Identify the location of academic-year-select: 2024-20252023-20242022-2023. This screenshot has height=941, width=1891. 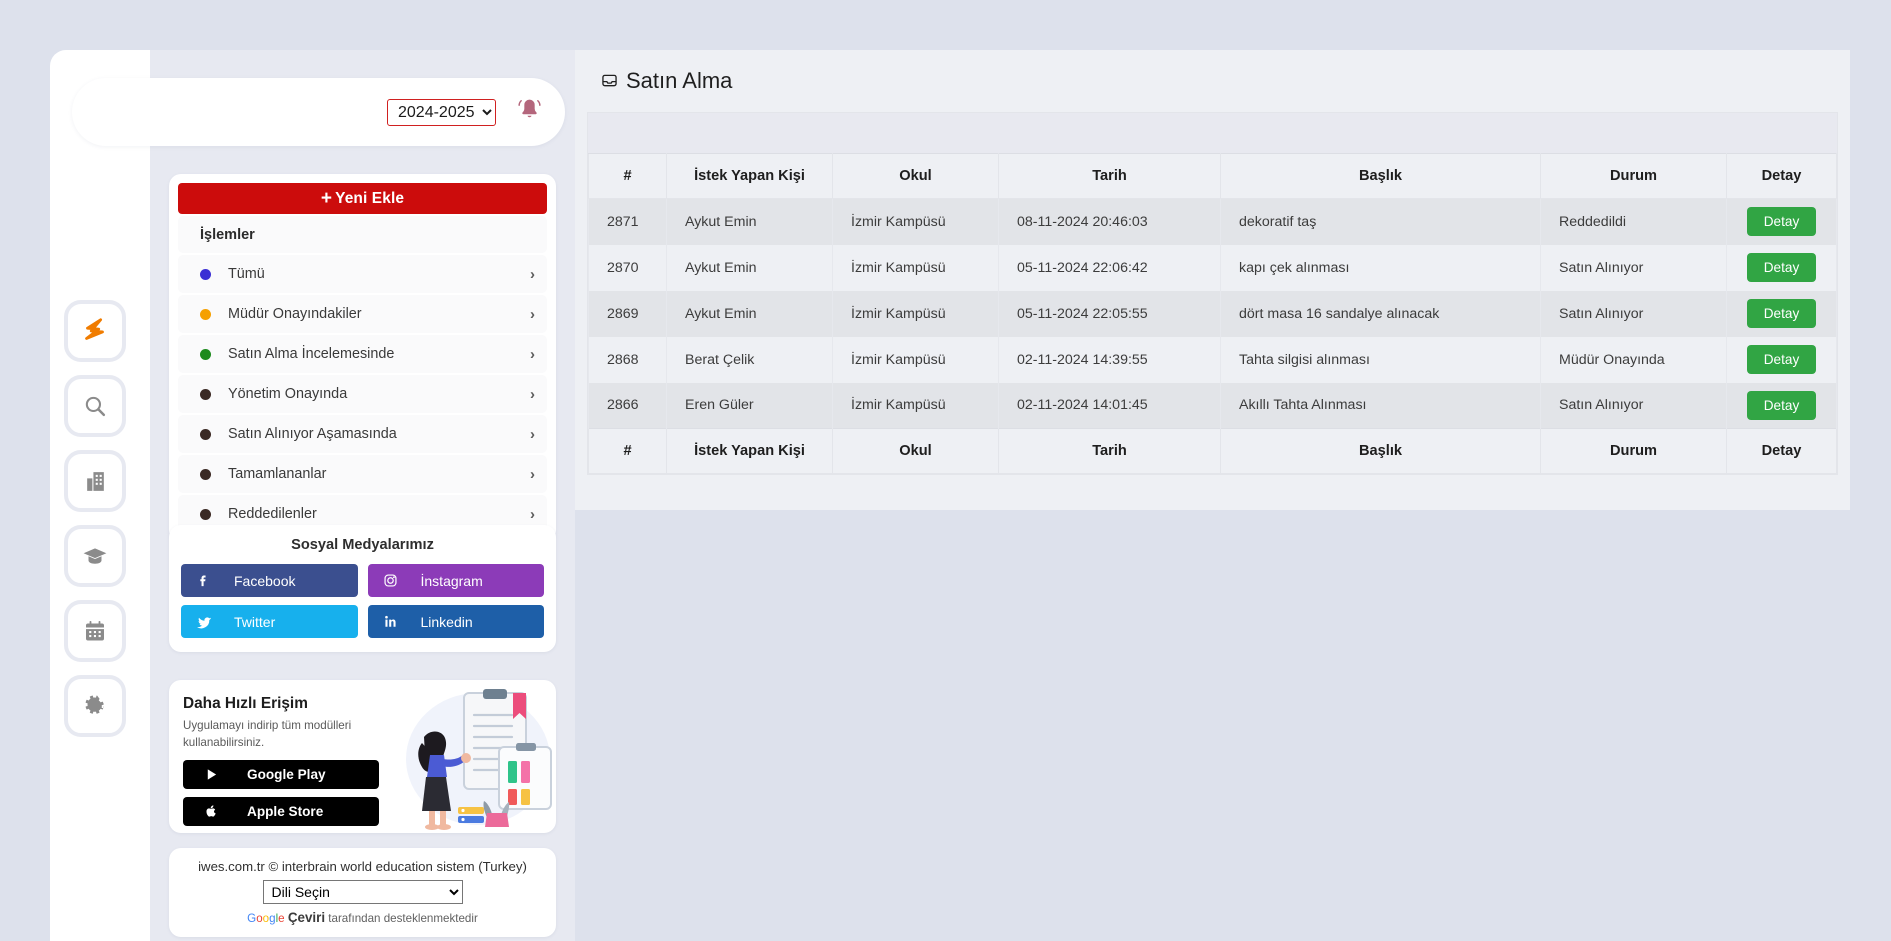
(441, 112).